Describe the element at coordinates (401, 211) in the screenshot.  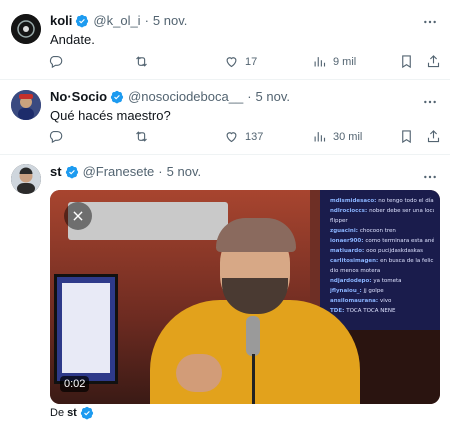
I see `chat-text: nober debe ser una locura en` at that location.